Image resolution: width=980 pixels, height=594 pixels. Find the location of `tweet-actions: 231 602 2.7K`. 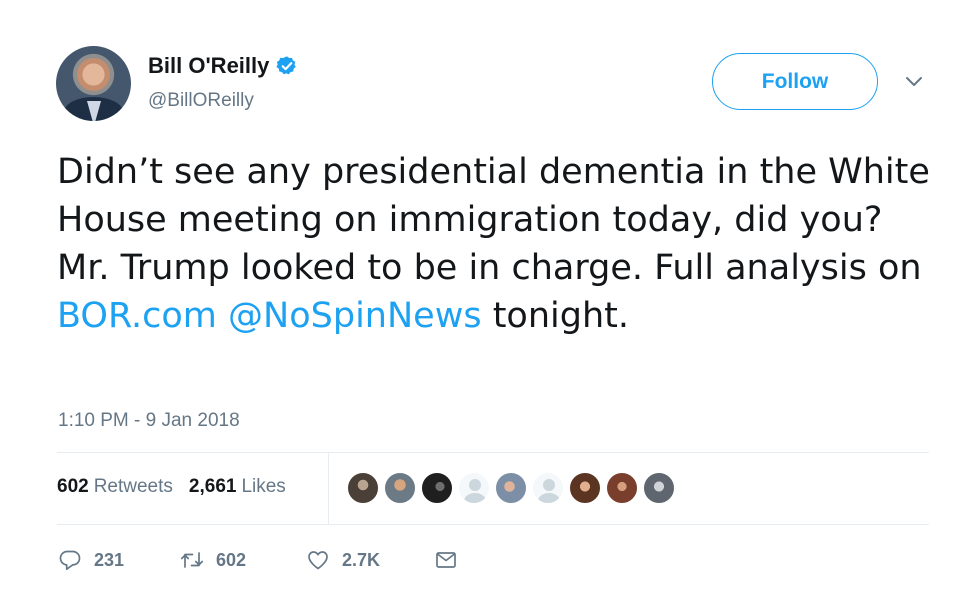

tweet-actions: 231 602 2.7K is located at coordinates (258, 560).